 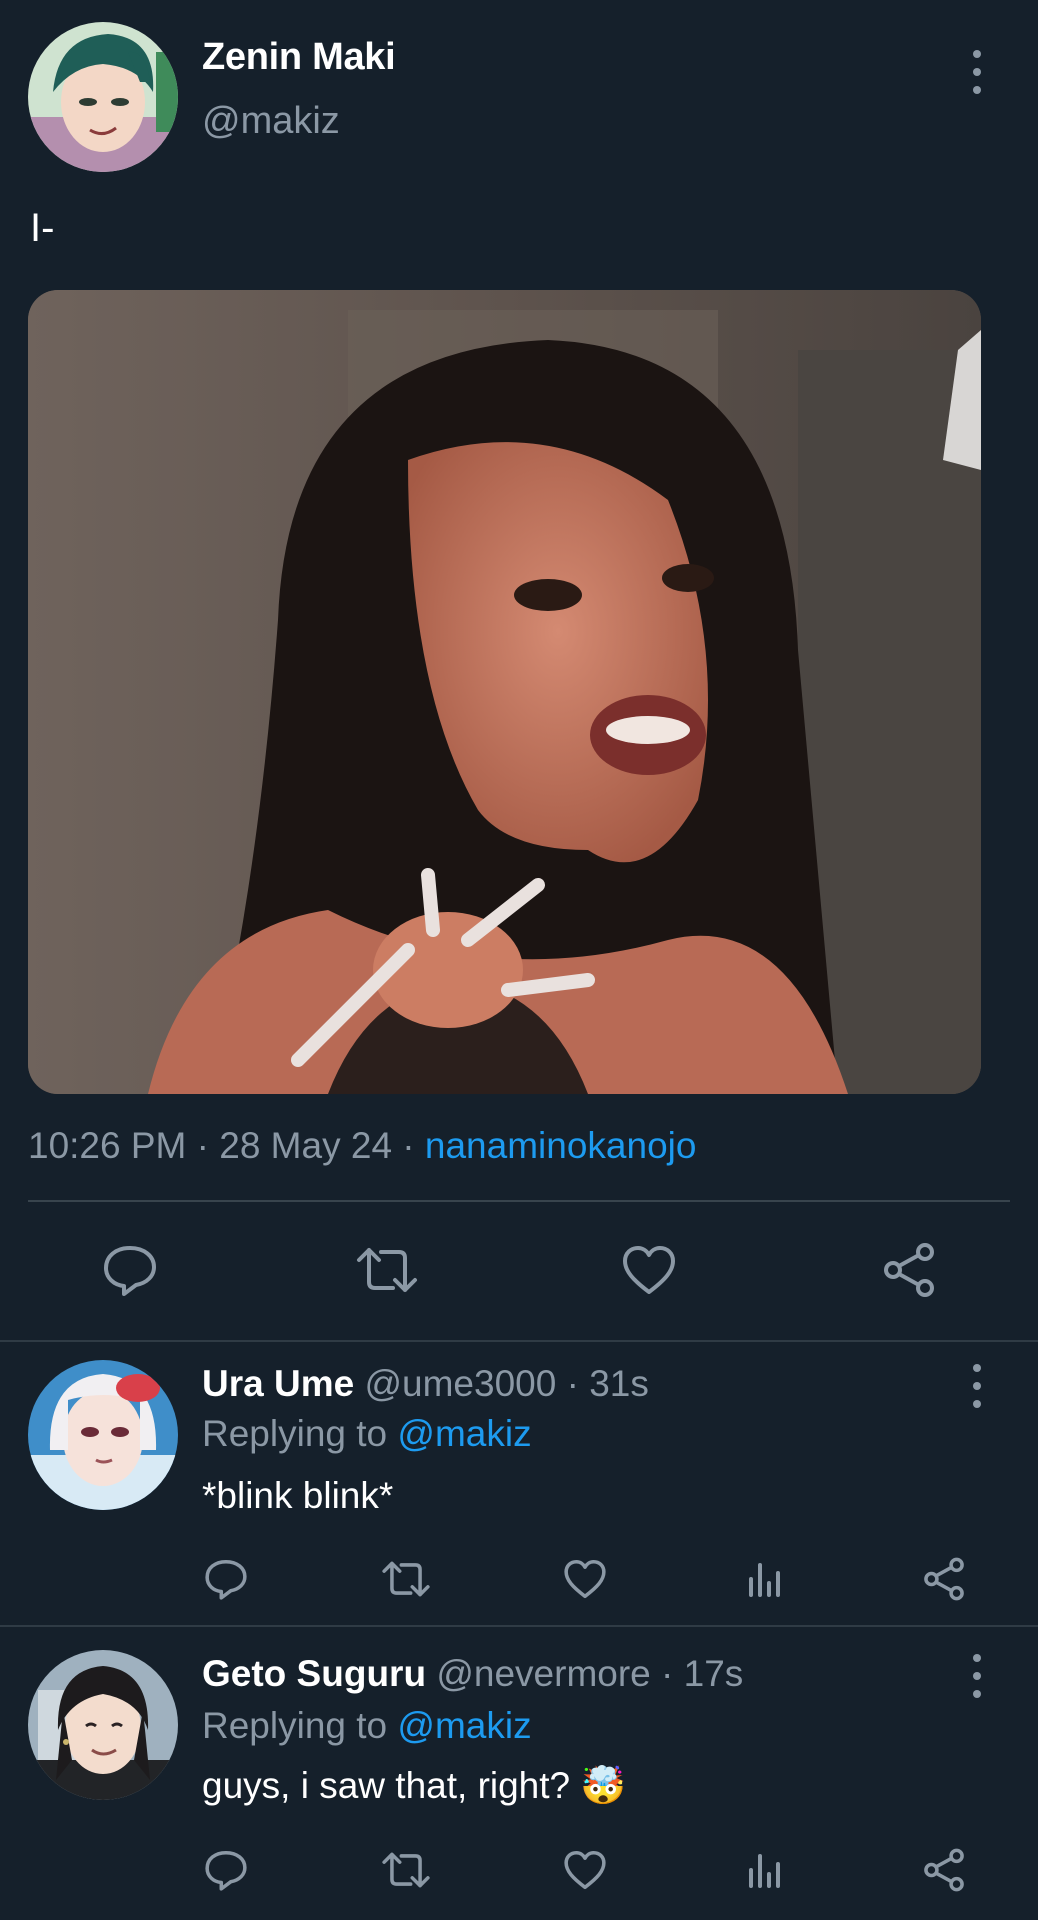 What do you see at coordinates (298, 1495) in the screenshot?
I see `reply-text: *blink blink*` at bounding box center [298, 1495].